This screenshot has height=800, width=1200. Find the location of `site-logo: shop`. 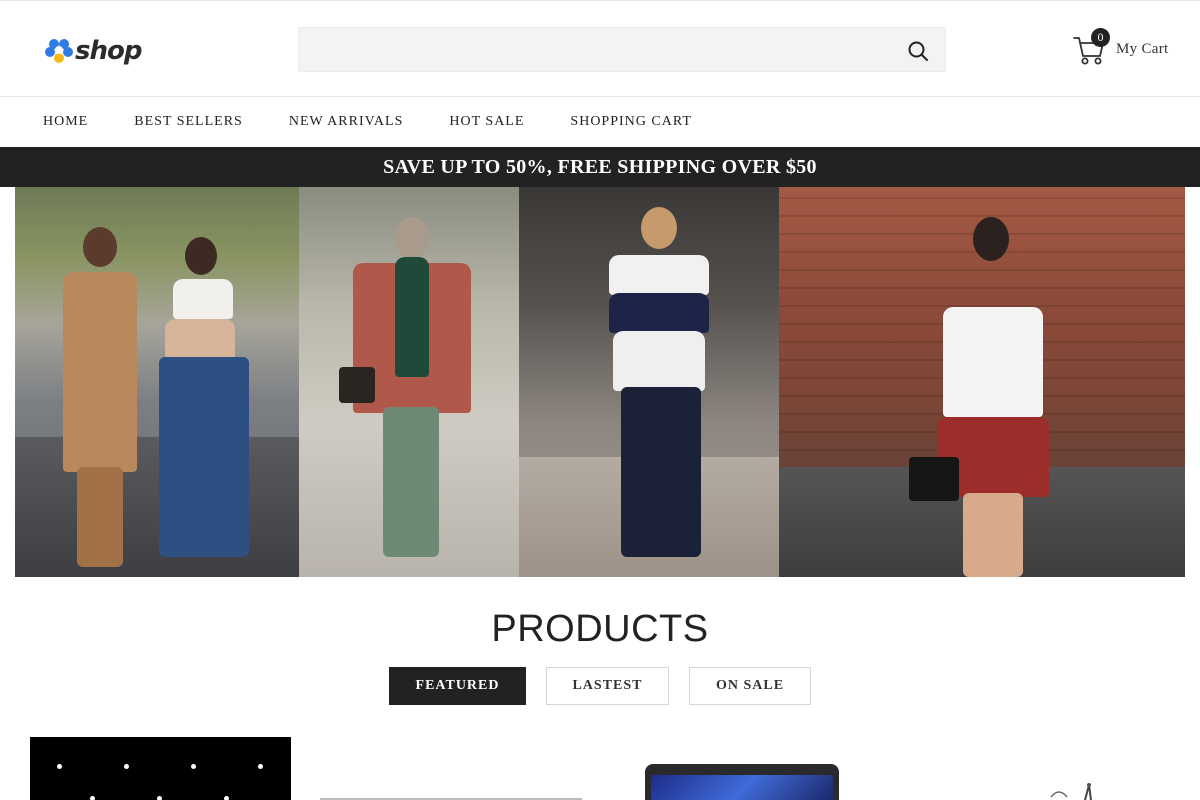

site-logo: shop is located at coordinates (93, 51).